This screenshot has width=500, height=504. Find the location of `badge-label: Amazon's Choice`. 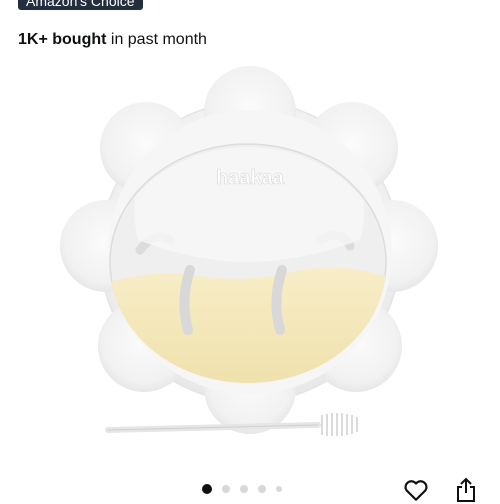

badge-label: Amazon's Choice is located at coordinates (80, 4).